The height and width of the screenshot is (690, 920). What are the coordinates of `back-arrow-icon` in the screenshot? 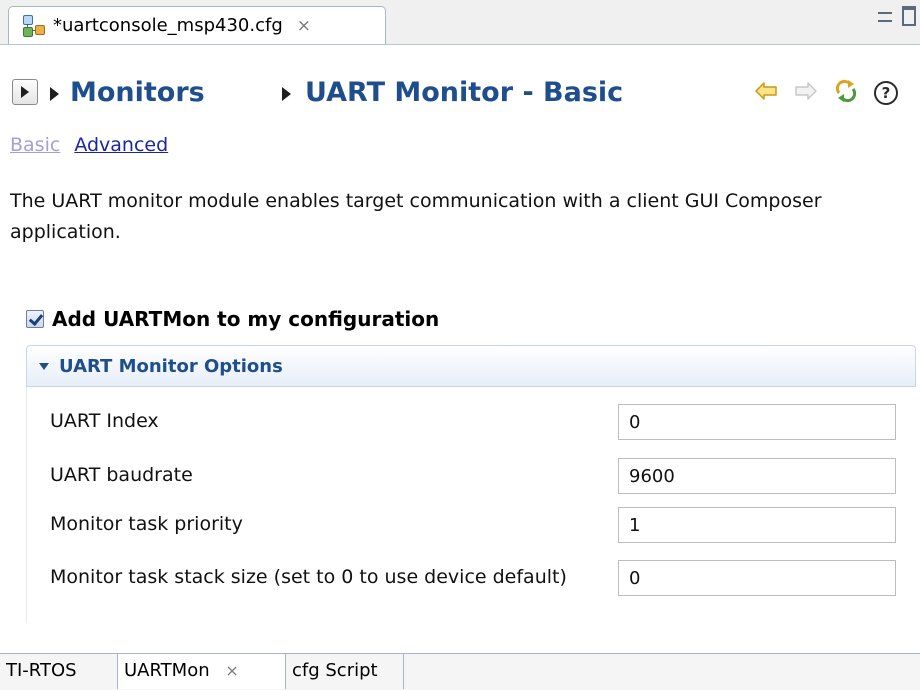 It's located at (766, 93).